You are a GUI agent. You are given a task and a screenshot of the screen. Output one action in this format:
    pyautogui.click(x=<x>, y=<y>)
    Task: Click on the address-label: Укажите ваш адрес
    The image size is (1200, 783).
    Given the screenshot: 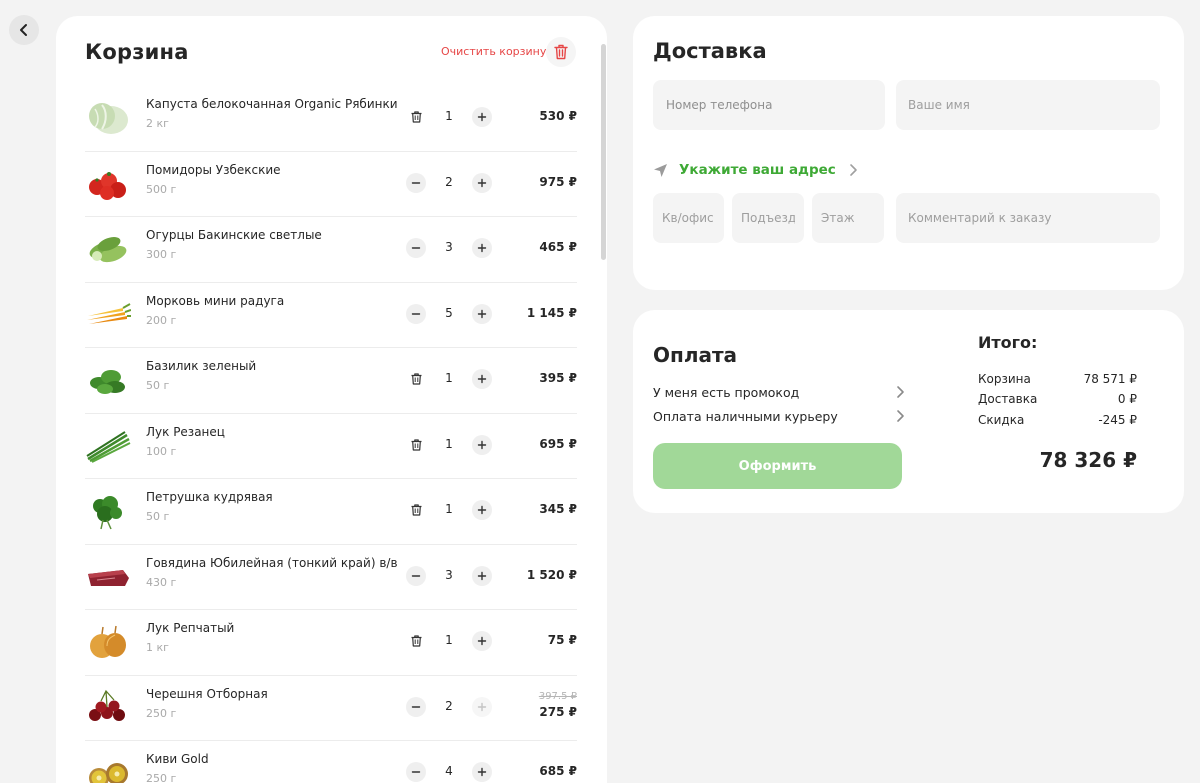 What is the action you would take?
    pyautogui.click(x=757, y=170)
    